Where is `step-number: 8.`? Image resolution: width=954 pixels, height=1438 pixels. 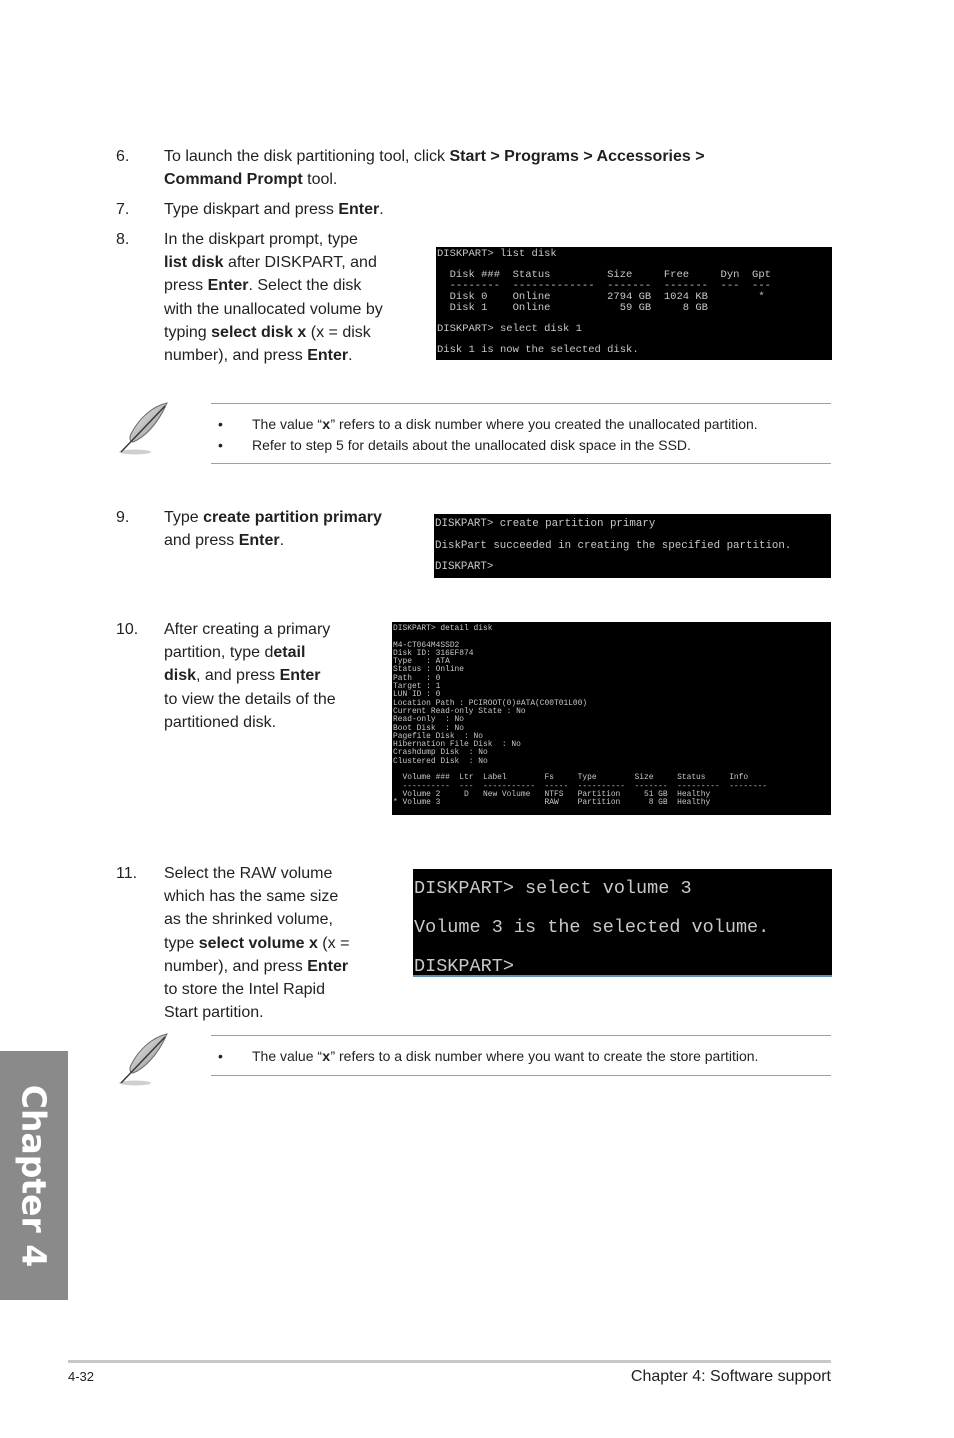 step-number: 8. is located at coordinates (123, 239).